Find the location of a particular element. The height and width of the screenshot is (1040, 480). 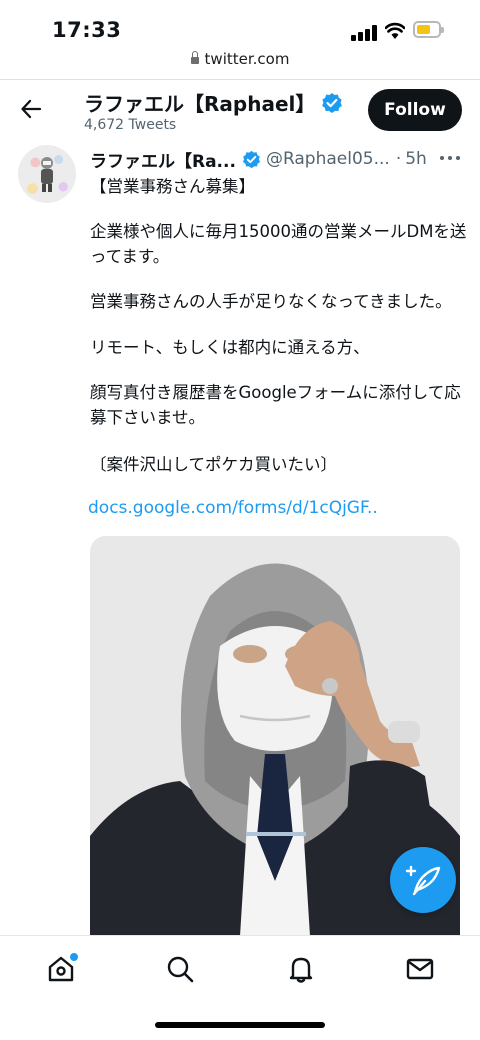

home-indicator is located at coordinates (240, 1025).